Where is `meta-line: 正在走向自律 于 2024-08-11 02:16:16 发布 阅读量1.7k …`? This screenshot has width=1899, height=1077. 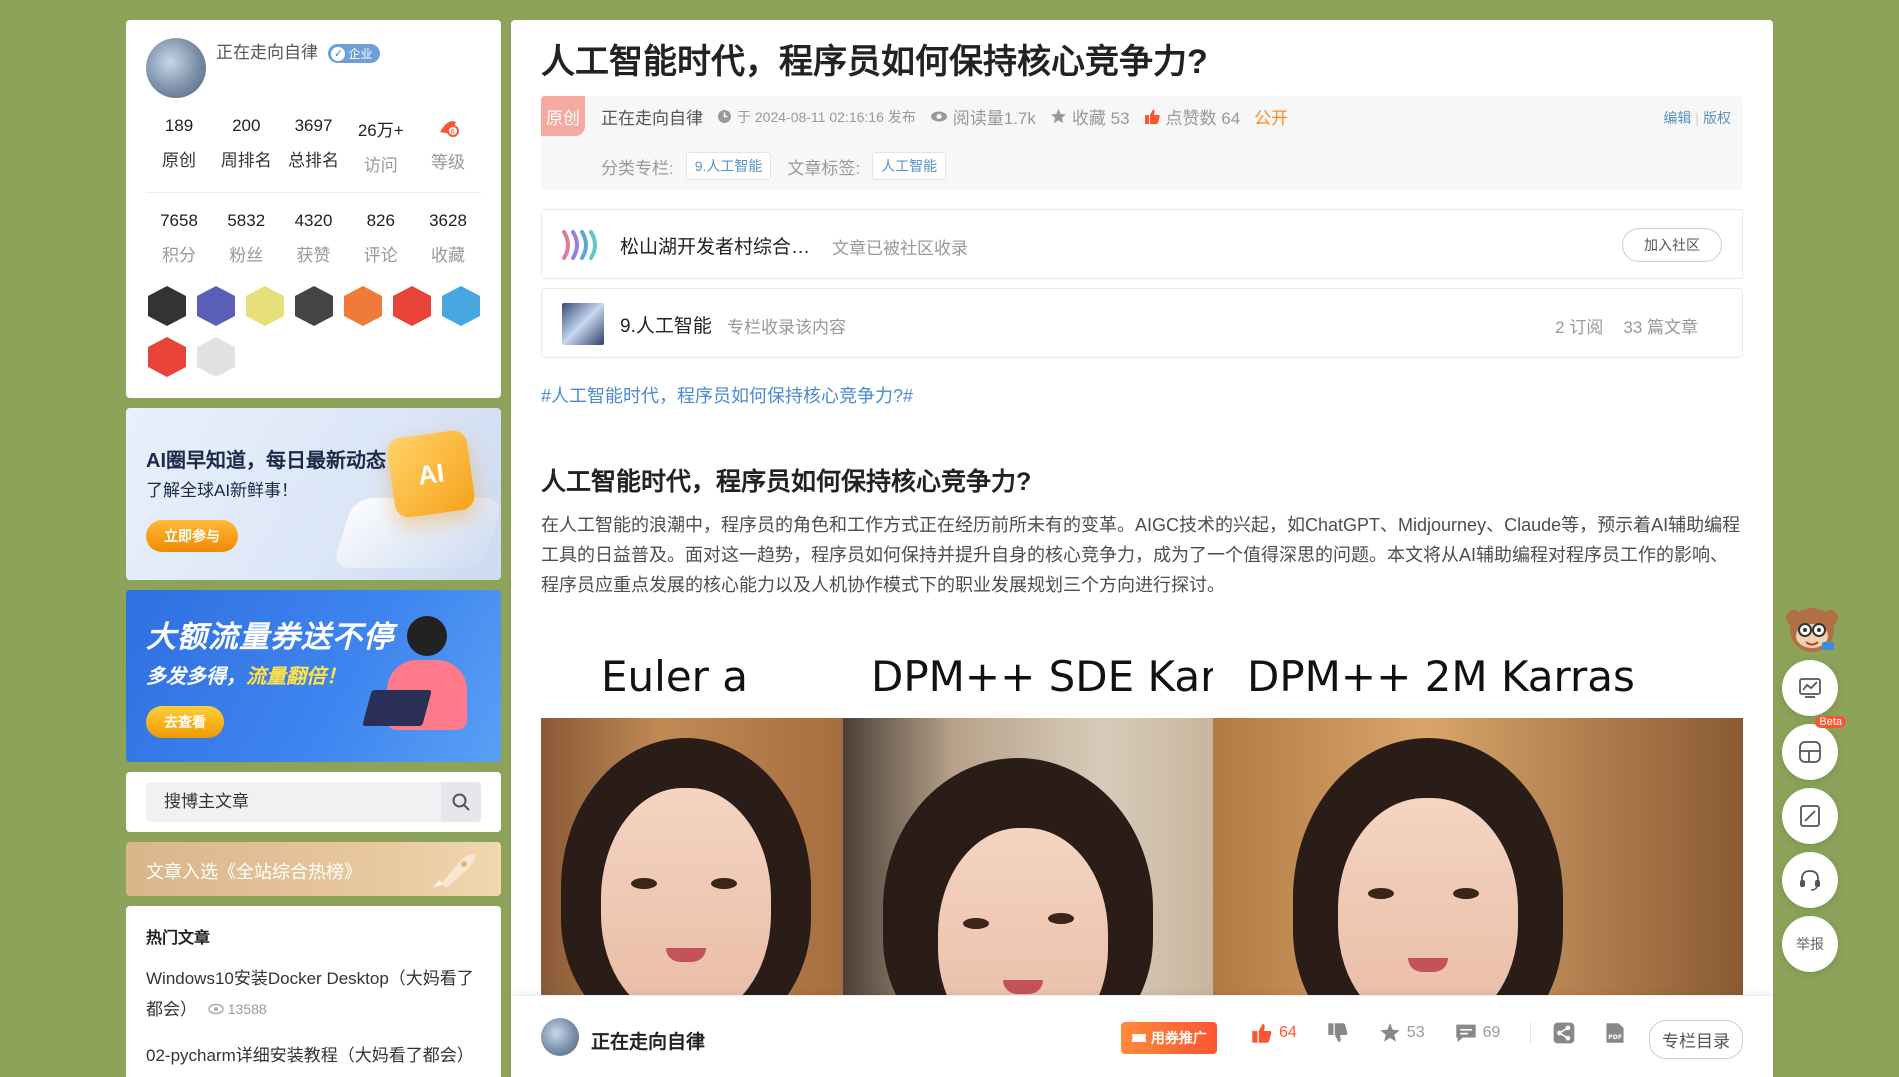 meta-line: 正在走向自律 于 2024-08-11 02:16:16 发布 阅读量1.7k … is located at coordinates (944, 116).